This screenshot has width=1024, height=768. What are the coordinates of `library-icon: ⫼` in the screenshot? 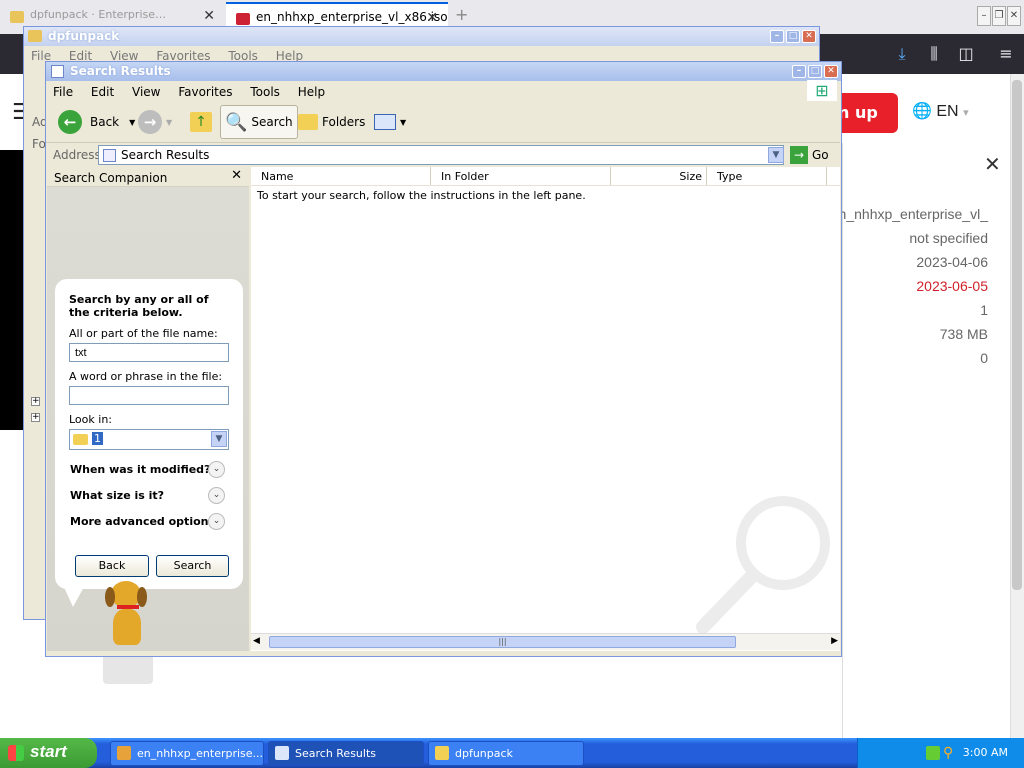 It's located at (934, 54).